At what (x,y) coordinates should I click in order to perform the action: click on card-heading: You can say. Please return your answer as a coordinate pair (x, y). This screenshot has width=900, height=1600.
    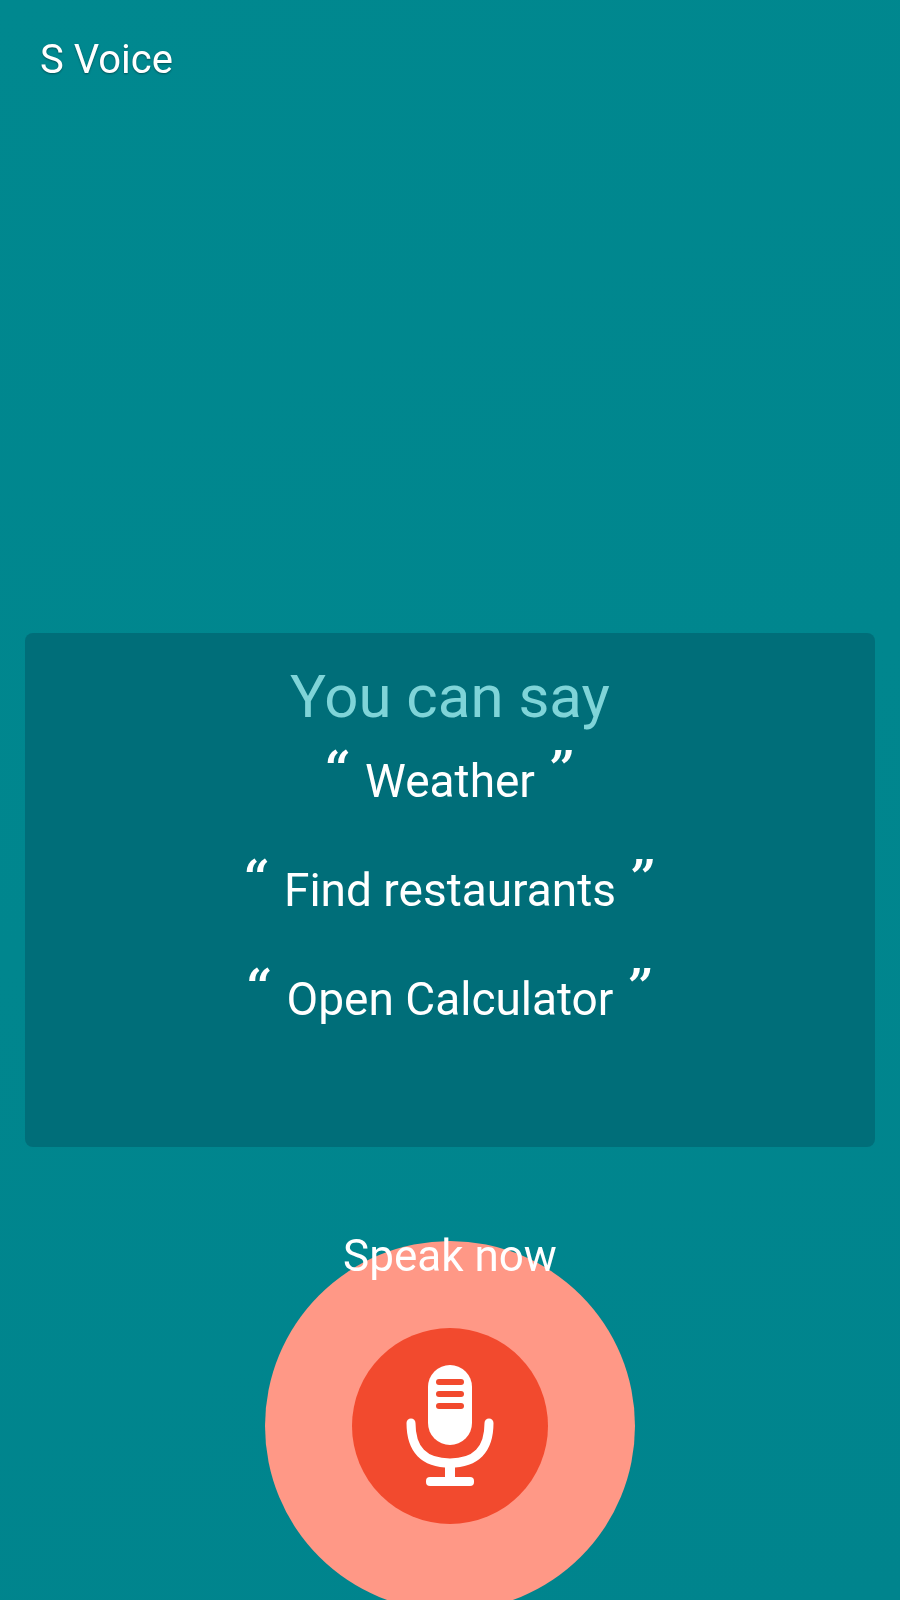
    Looking at the image, I should click on (450, 697).